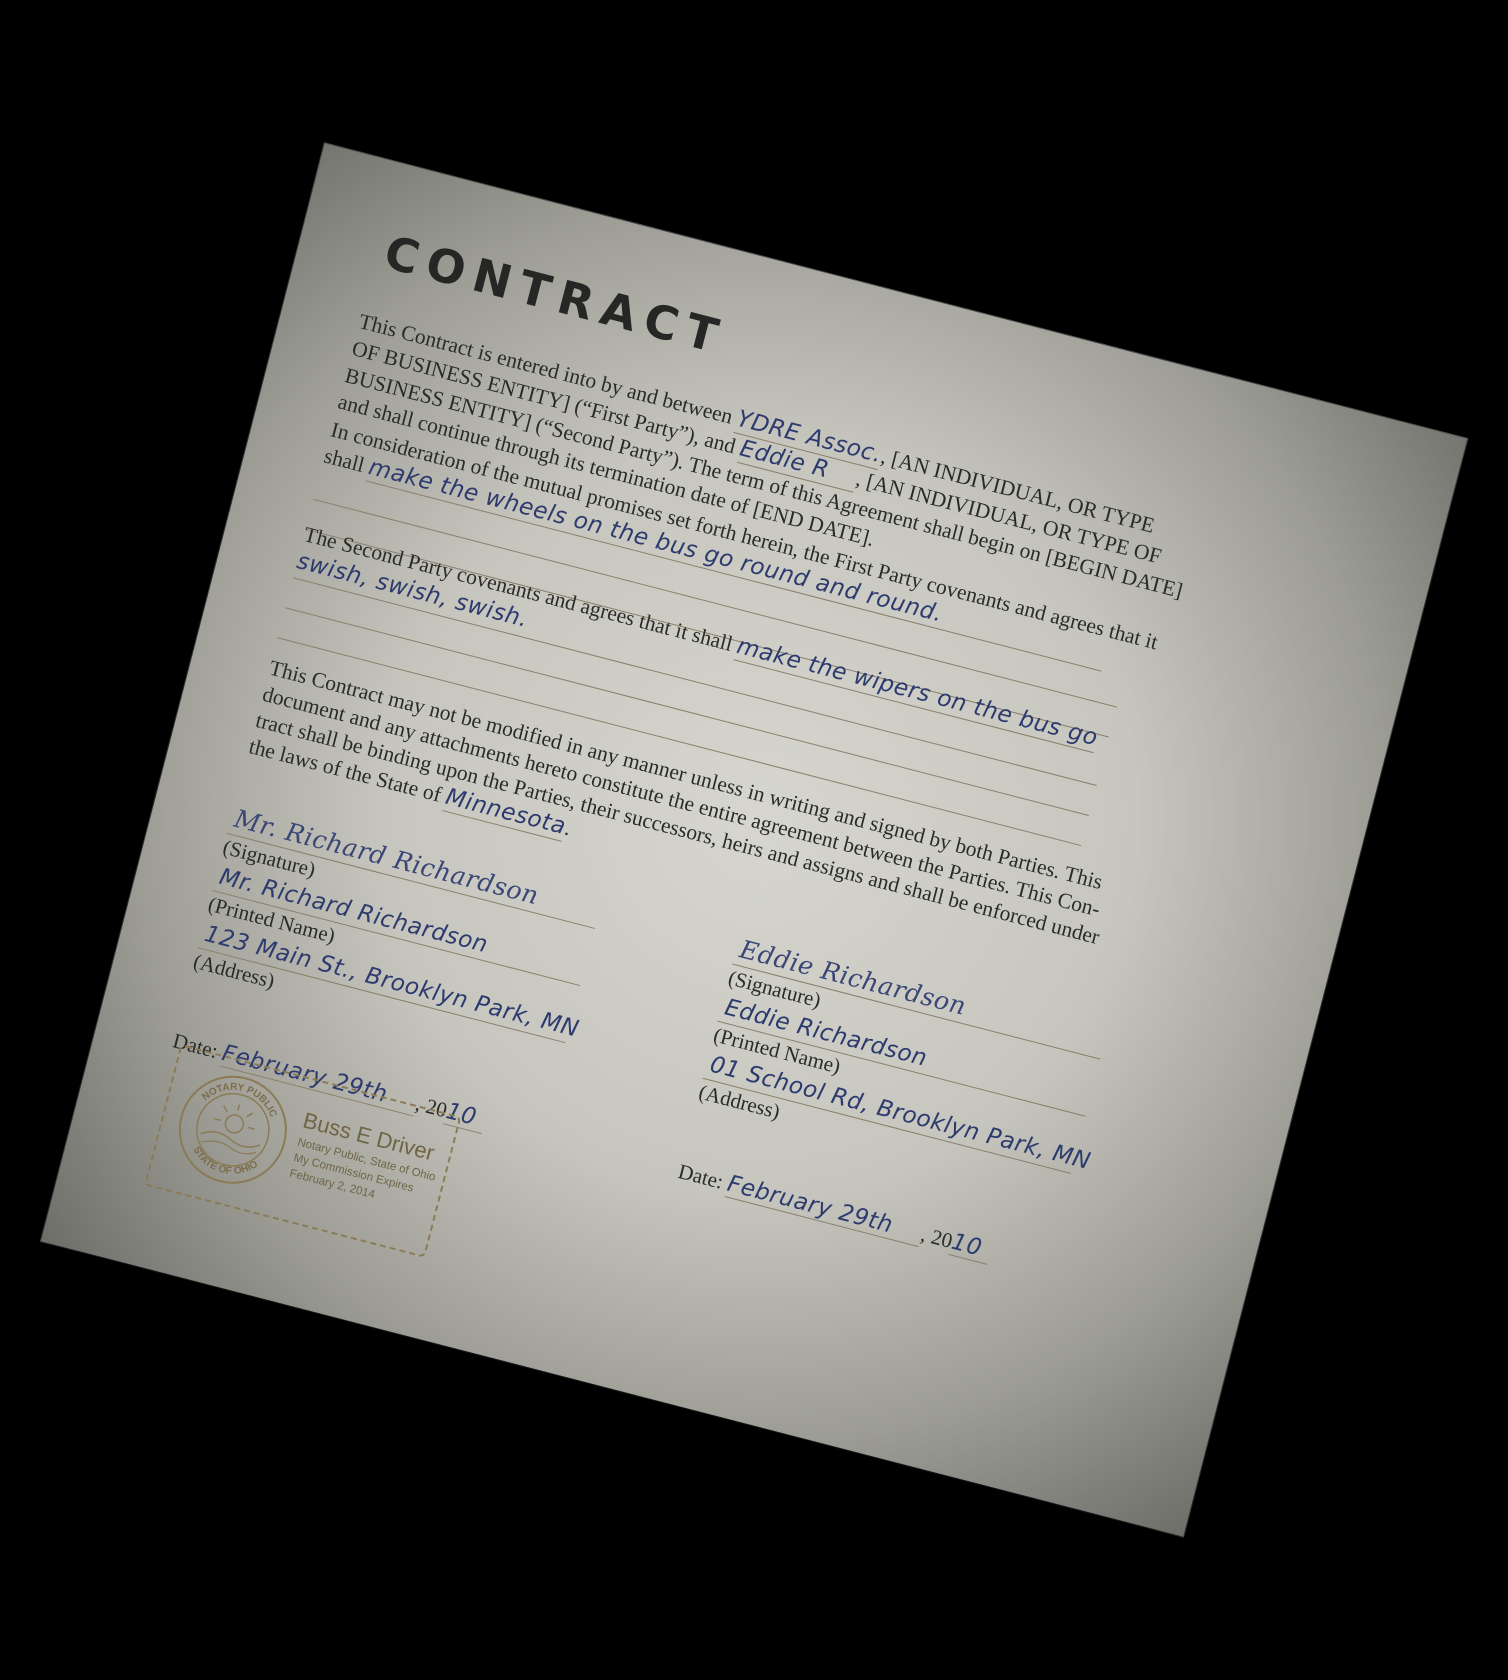  I want to click on date-label: Date:, so click(700, 1176).